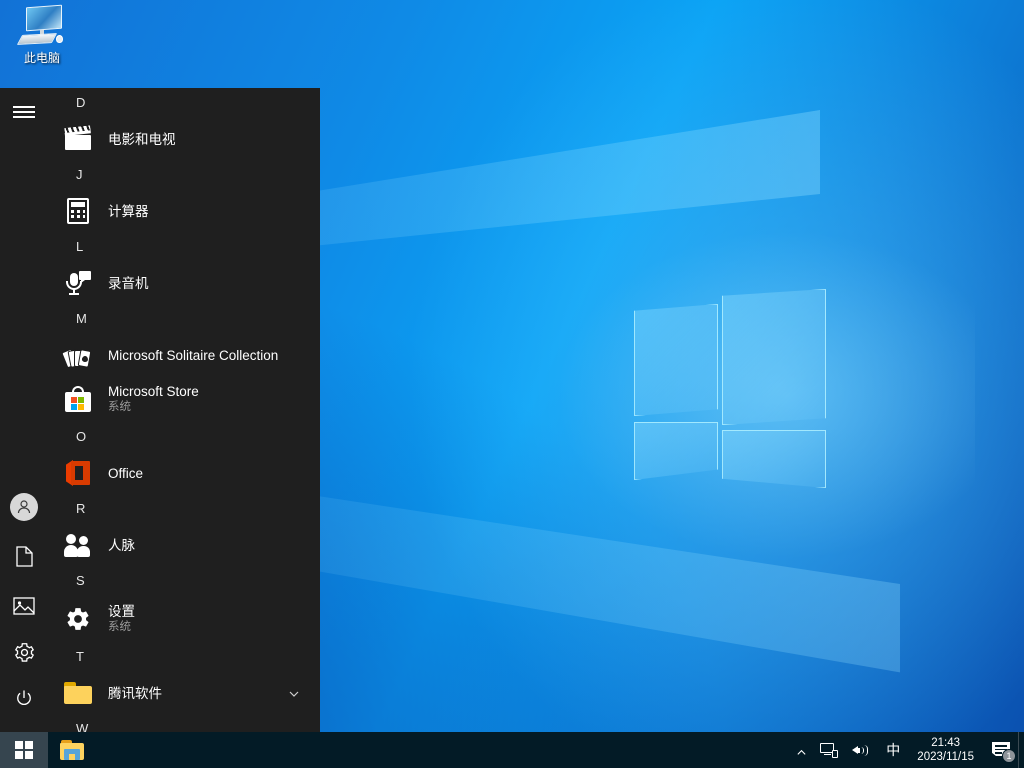 Image resolution: width=1024 pixels, height=768 pixels. I want to click on document-icon, so click(24, 559).